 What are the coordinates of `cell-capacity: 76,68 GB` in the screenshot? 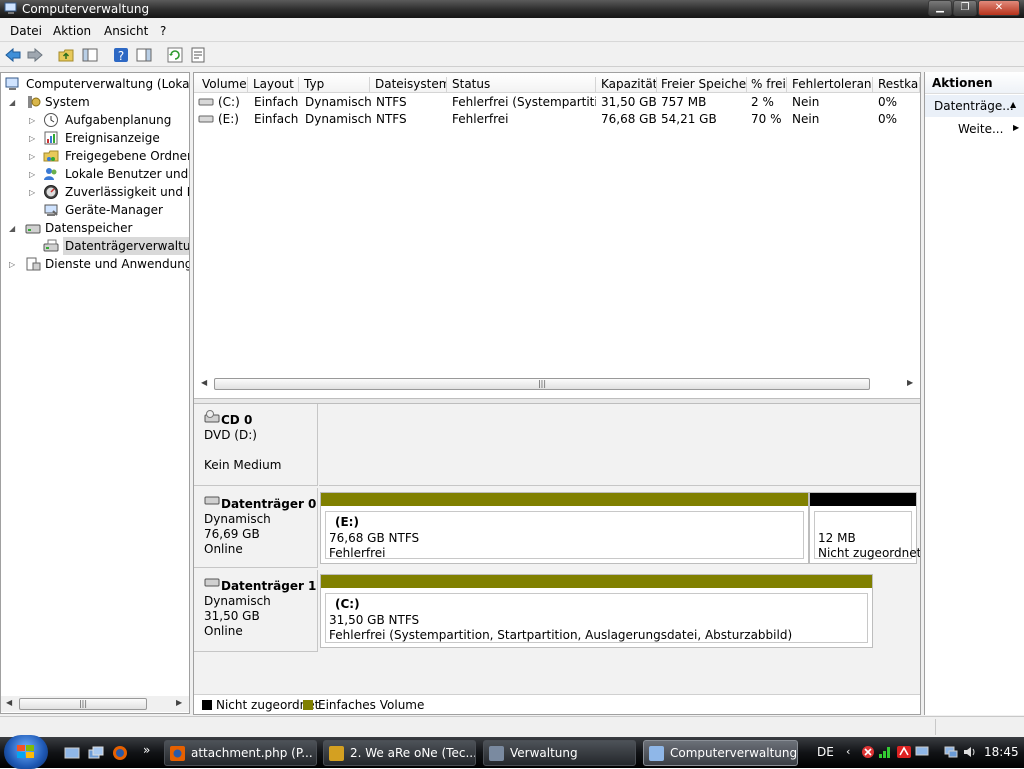 It's located at (629, 119).